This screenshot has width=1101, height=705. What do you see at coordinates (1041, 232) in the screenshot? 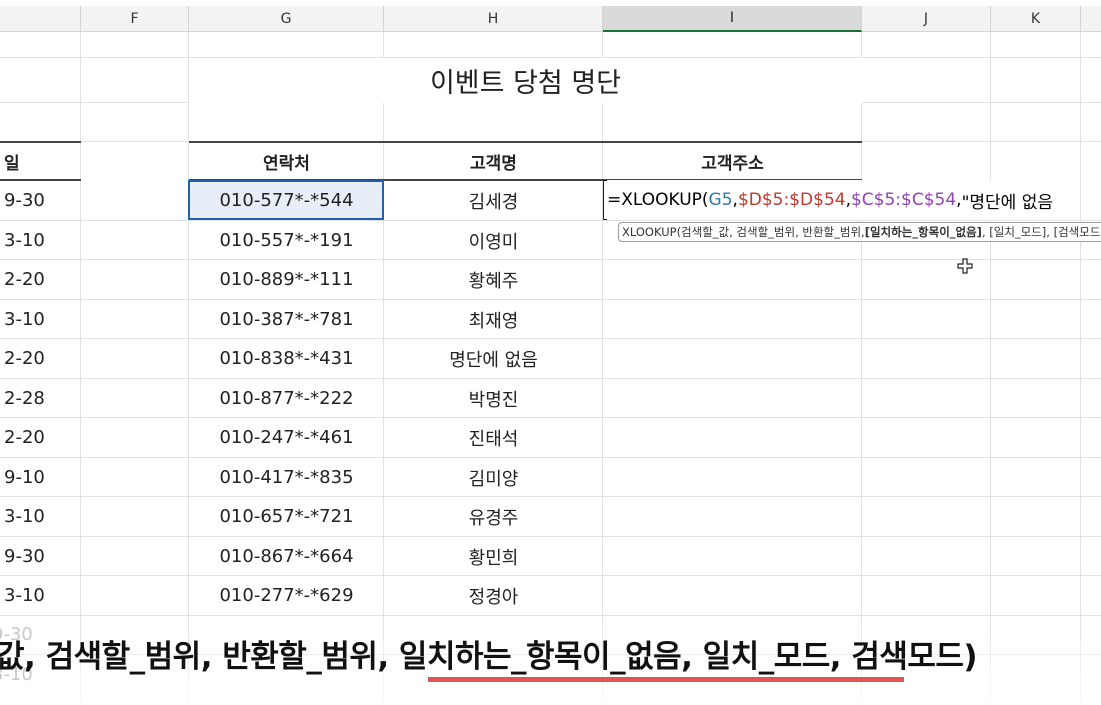
I see `tooltip-text-rest: , [일치_모드], [검색모드])` at bounding box center [1041, 232].